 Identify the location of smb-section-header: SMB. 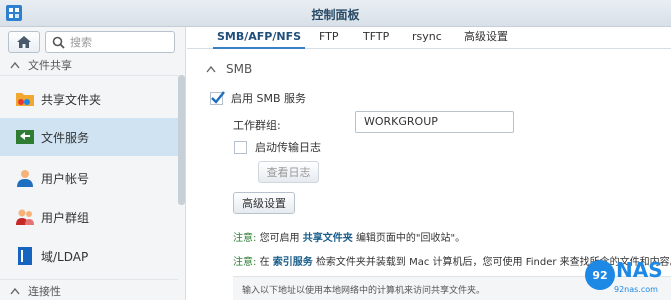
(229, 69).